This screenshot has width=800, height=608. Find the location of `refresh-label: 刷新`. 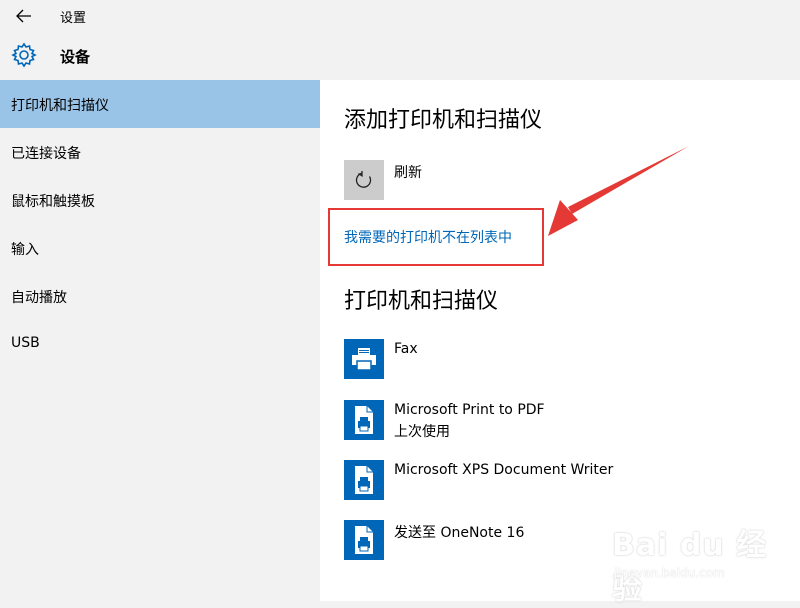

refresh-label: 刷新 is located at coordinates (408, 173).